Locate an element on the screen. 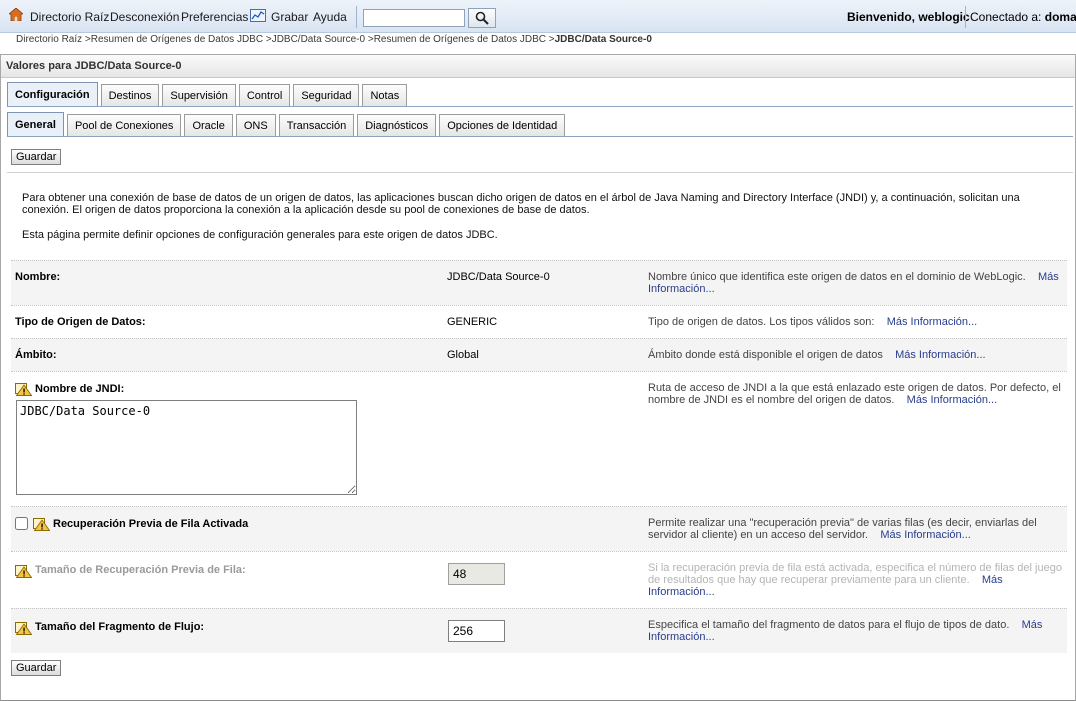 This screenshot has height=701, width=1076. preferences-link: Preferencias is located at coordinates (214, 17).